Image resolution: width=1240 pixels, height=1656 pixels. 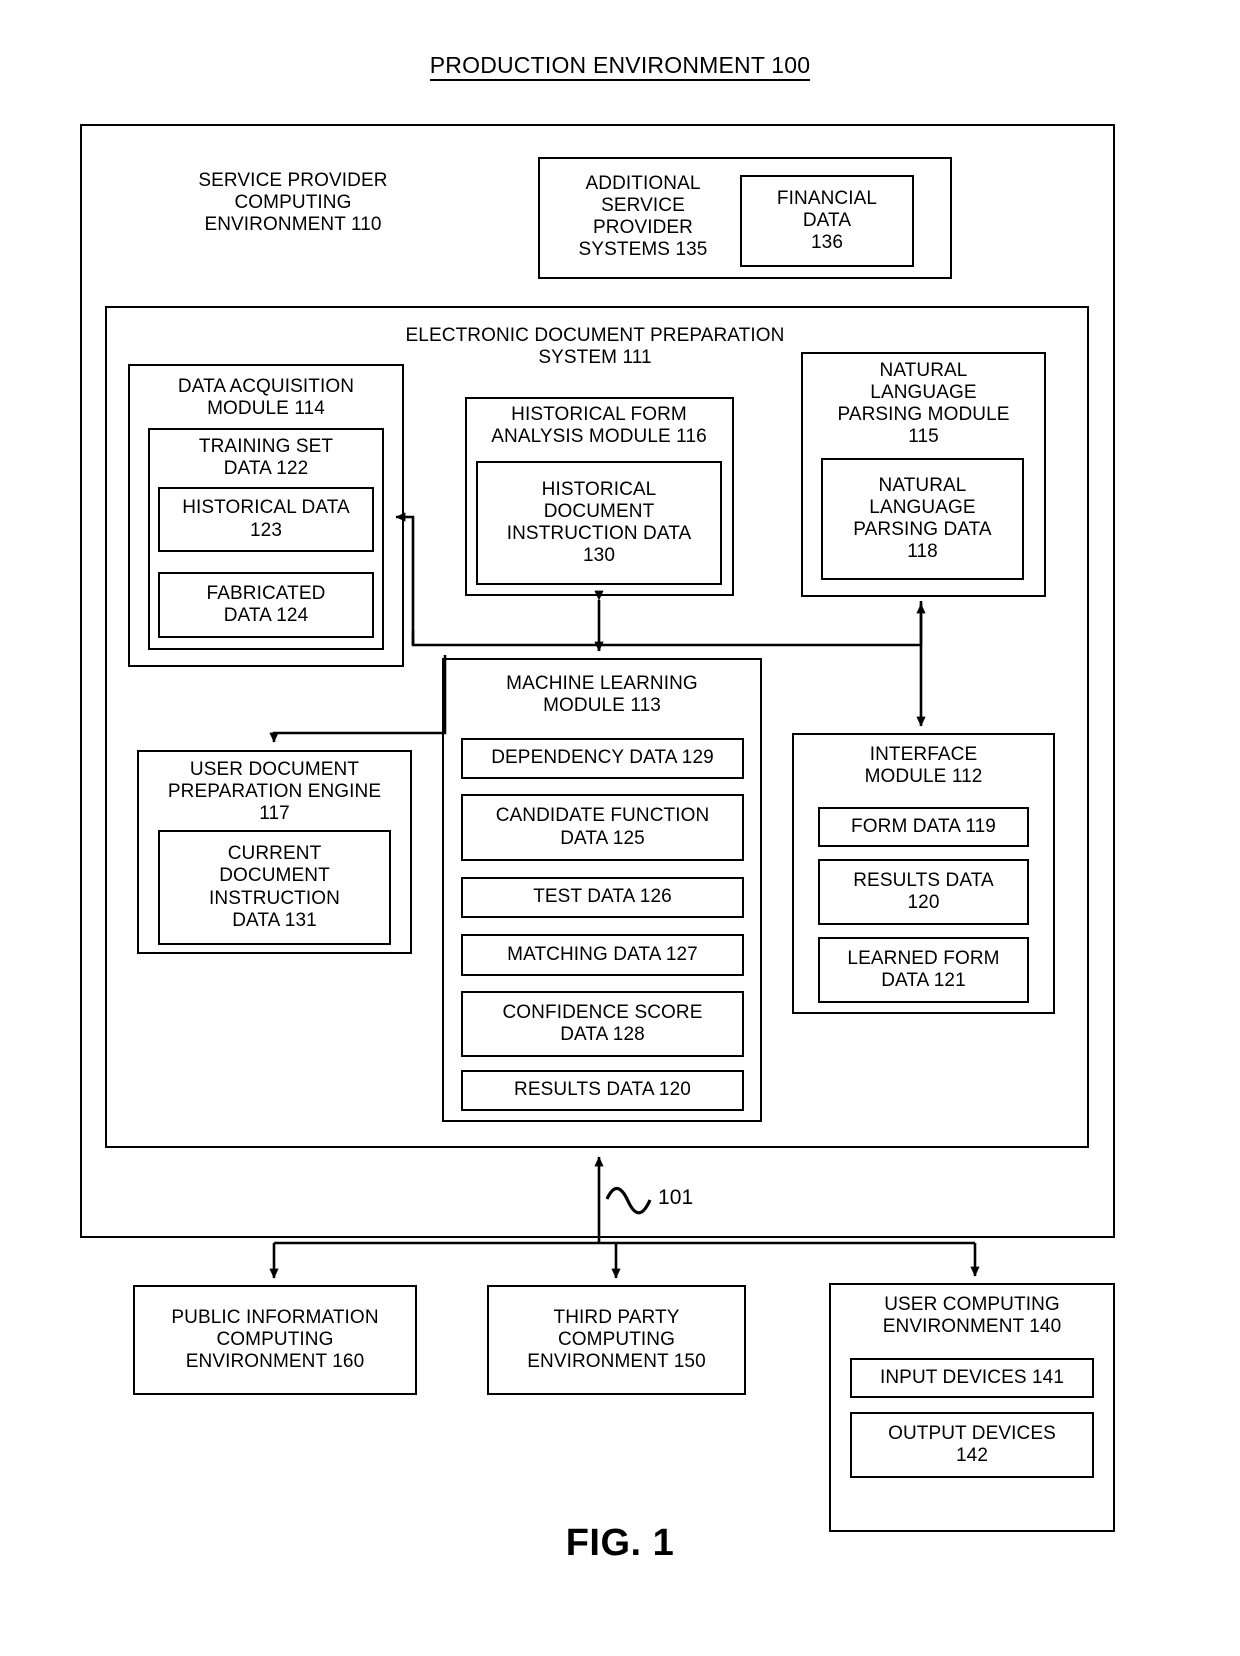 I want to click on current-document-instruction-data-label: CURRENT DOCUMENT INSTRUCTION DATA 131, so click(x=274, y=887).